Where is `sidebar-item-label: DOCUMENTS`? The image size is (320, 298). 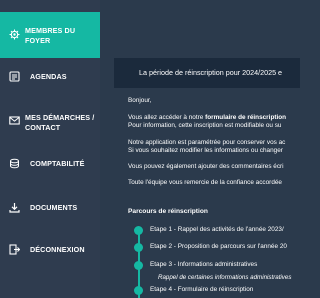 sidebar-item-label: DOCUMENTS is located at coordinates (54, 207).